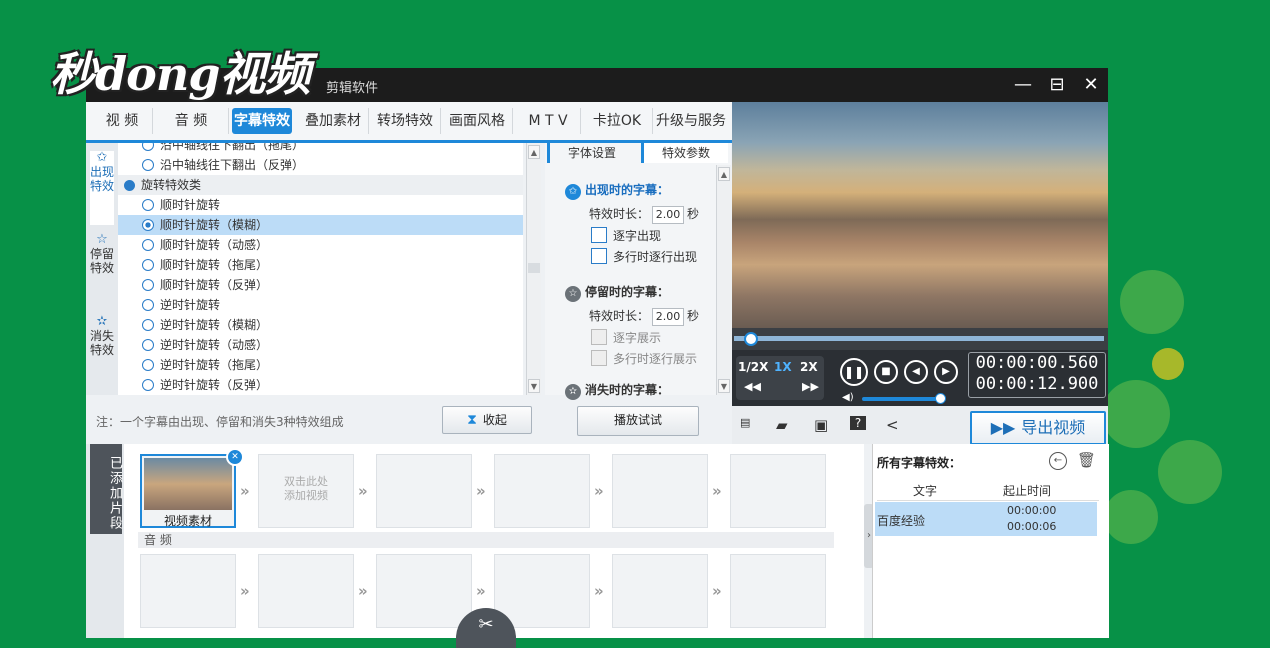  Describe the element at coordinates (809, 367) in the screenshot. I see `speed-2x: 2X` at that location.